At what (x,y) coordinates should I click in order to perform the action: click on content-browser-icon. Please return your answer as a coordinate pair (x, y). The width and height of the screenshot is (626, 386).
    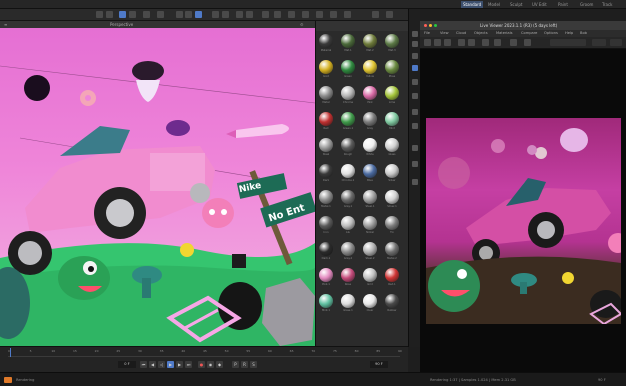
    Looking at the image, I should click on (415, 182).